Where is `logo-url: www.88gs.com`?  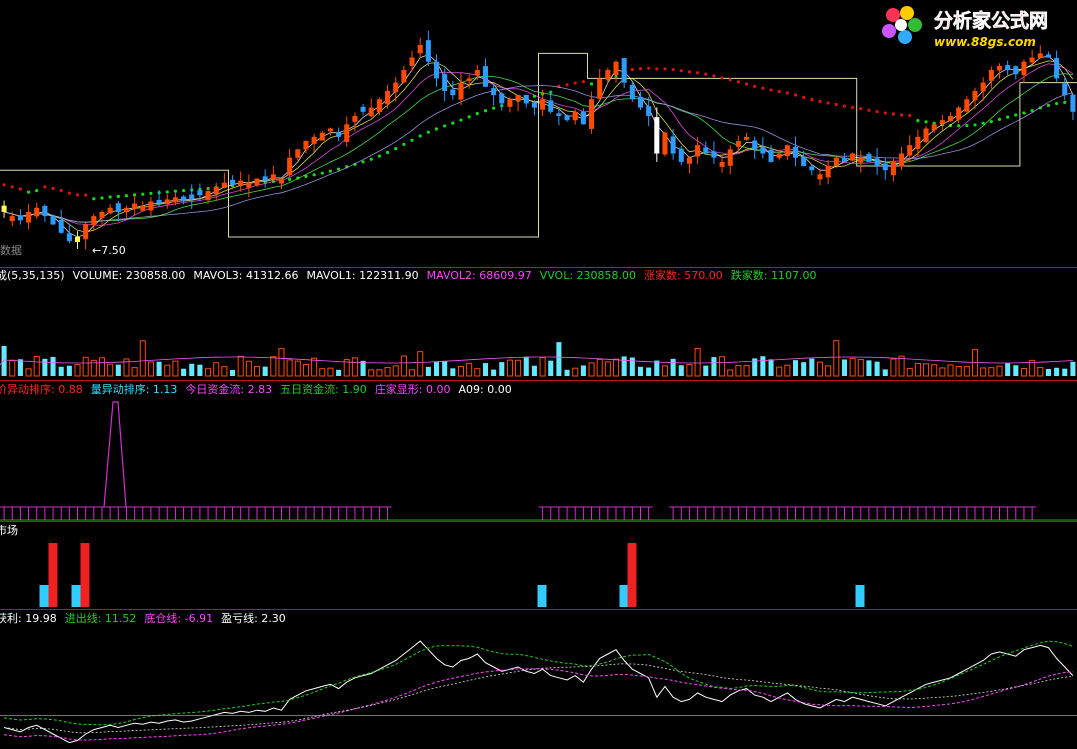
logo-url: www.88gs.com is located at coordinates (985, 42).